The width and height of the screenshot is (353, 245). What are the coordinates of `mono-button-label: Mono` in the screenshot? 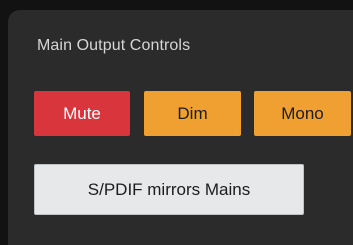 It's located at (302, 113).